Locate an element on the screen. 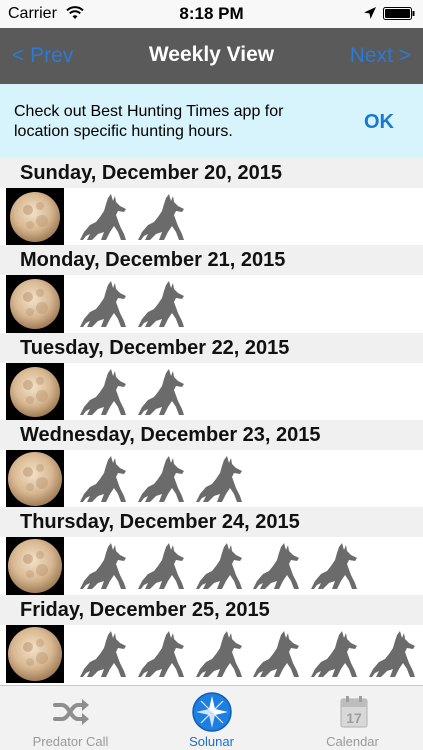  day-header: Sunday, December 20, 2015 is located at coordinates (211, 173).